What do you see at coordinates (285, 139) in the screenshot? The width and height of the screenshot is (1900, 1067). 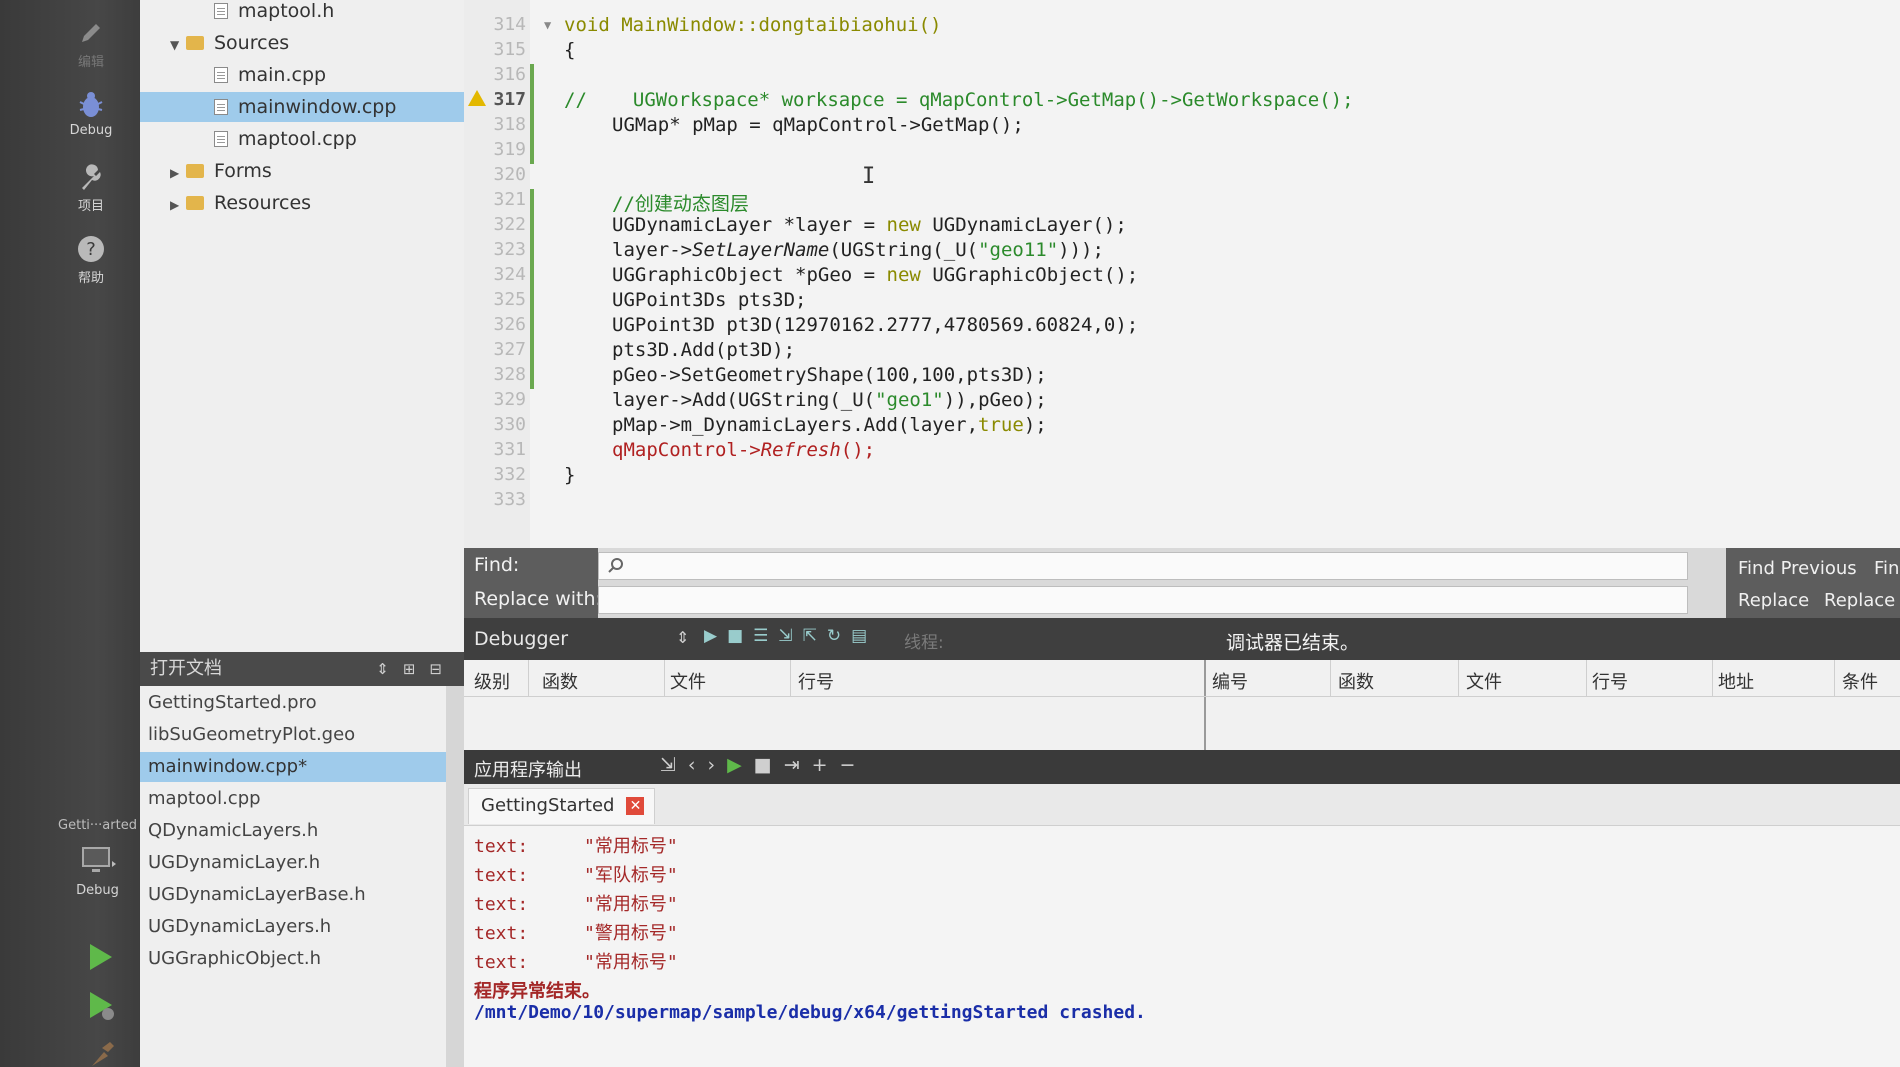 I see `tree-item-maptool-cpp: maptool.cpp` at bounding box center [285, 139].